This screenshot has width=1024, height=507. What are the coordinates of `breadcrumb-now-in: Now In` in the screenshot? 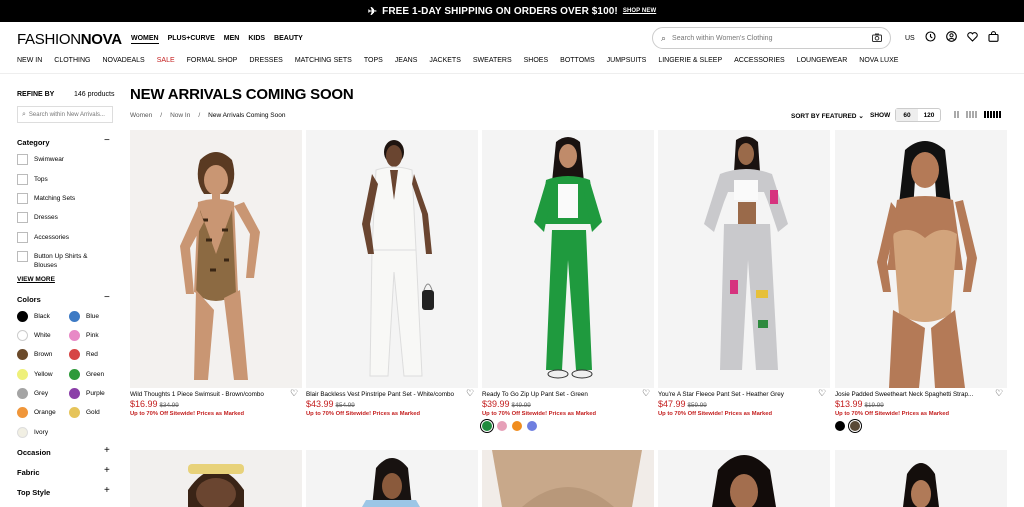 It's located at (180, 115).